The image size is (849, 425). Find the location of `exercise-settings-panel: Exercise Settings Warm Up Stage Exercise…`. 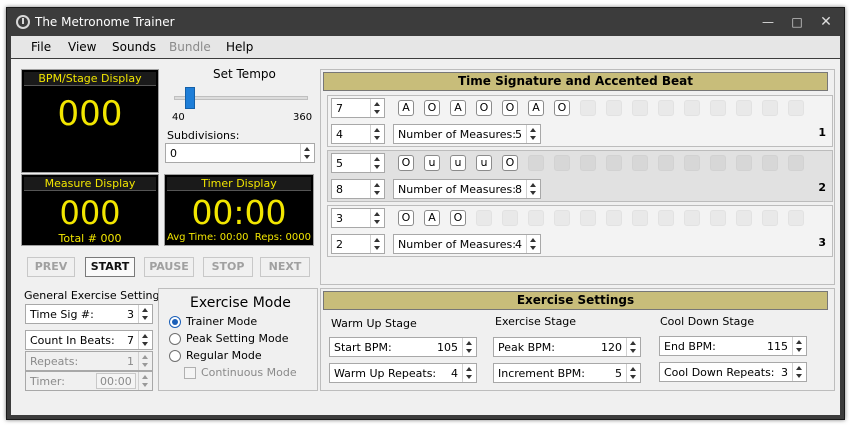

exercise-settings-panel: Exercise Settings Warm Up Stage Exercise… is located at coordinates (577, 339).